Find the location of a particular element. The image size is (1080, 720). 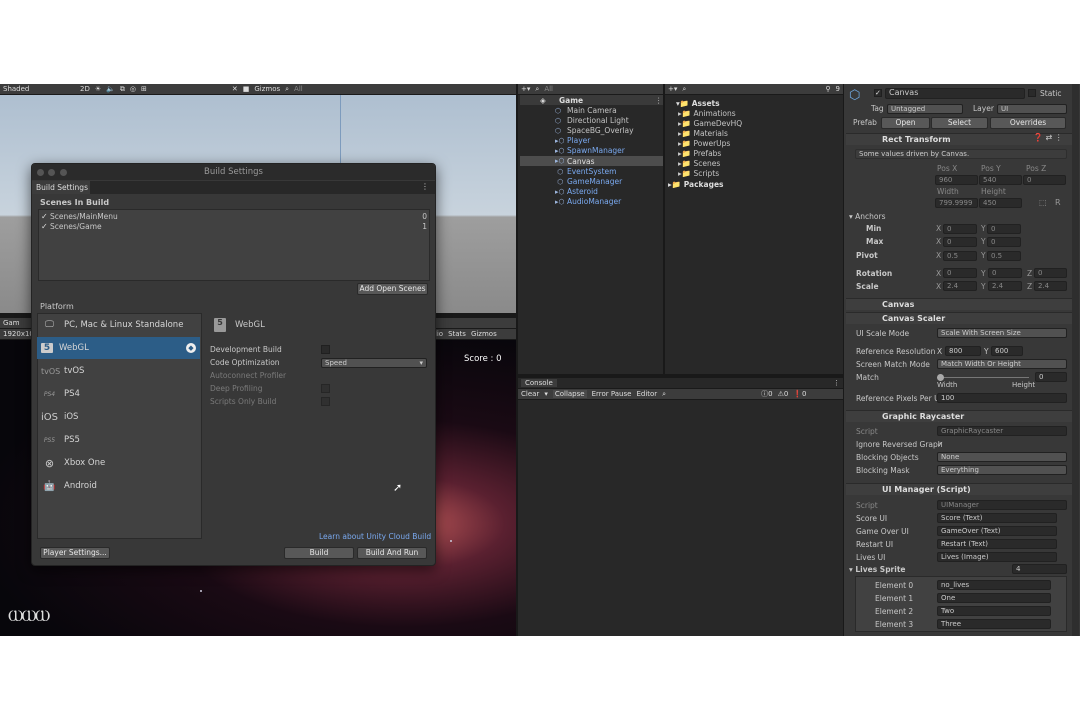

inspector-scrollbar is located at coordinates (1075, 360).